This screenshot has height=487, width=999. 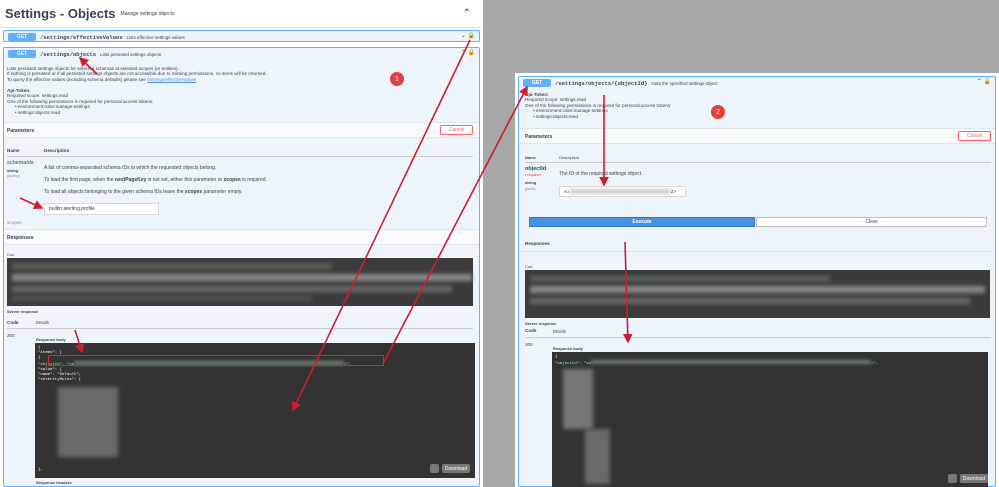 What do you see at coordinates (757, 251) in the screenshot?
I see `responses-divider` at bounding box center [757, 251].